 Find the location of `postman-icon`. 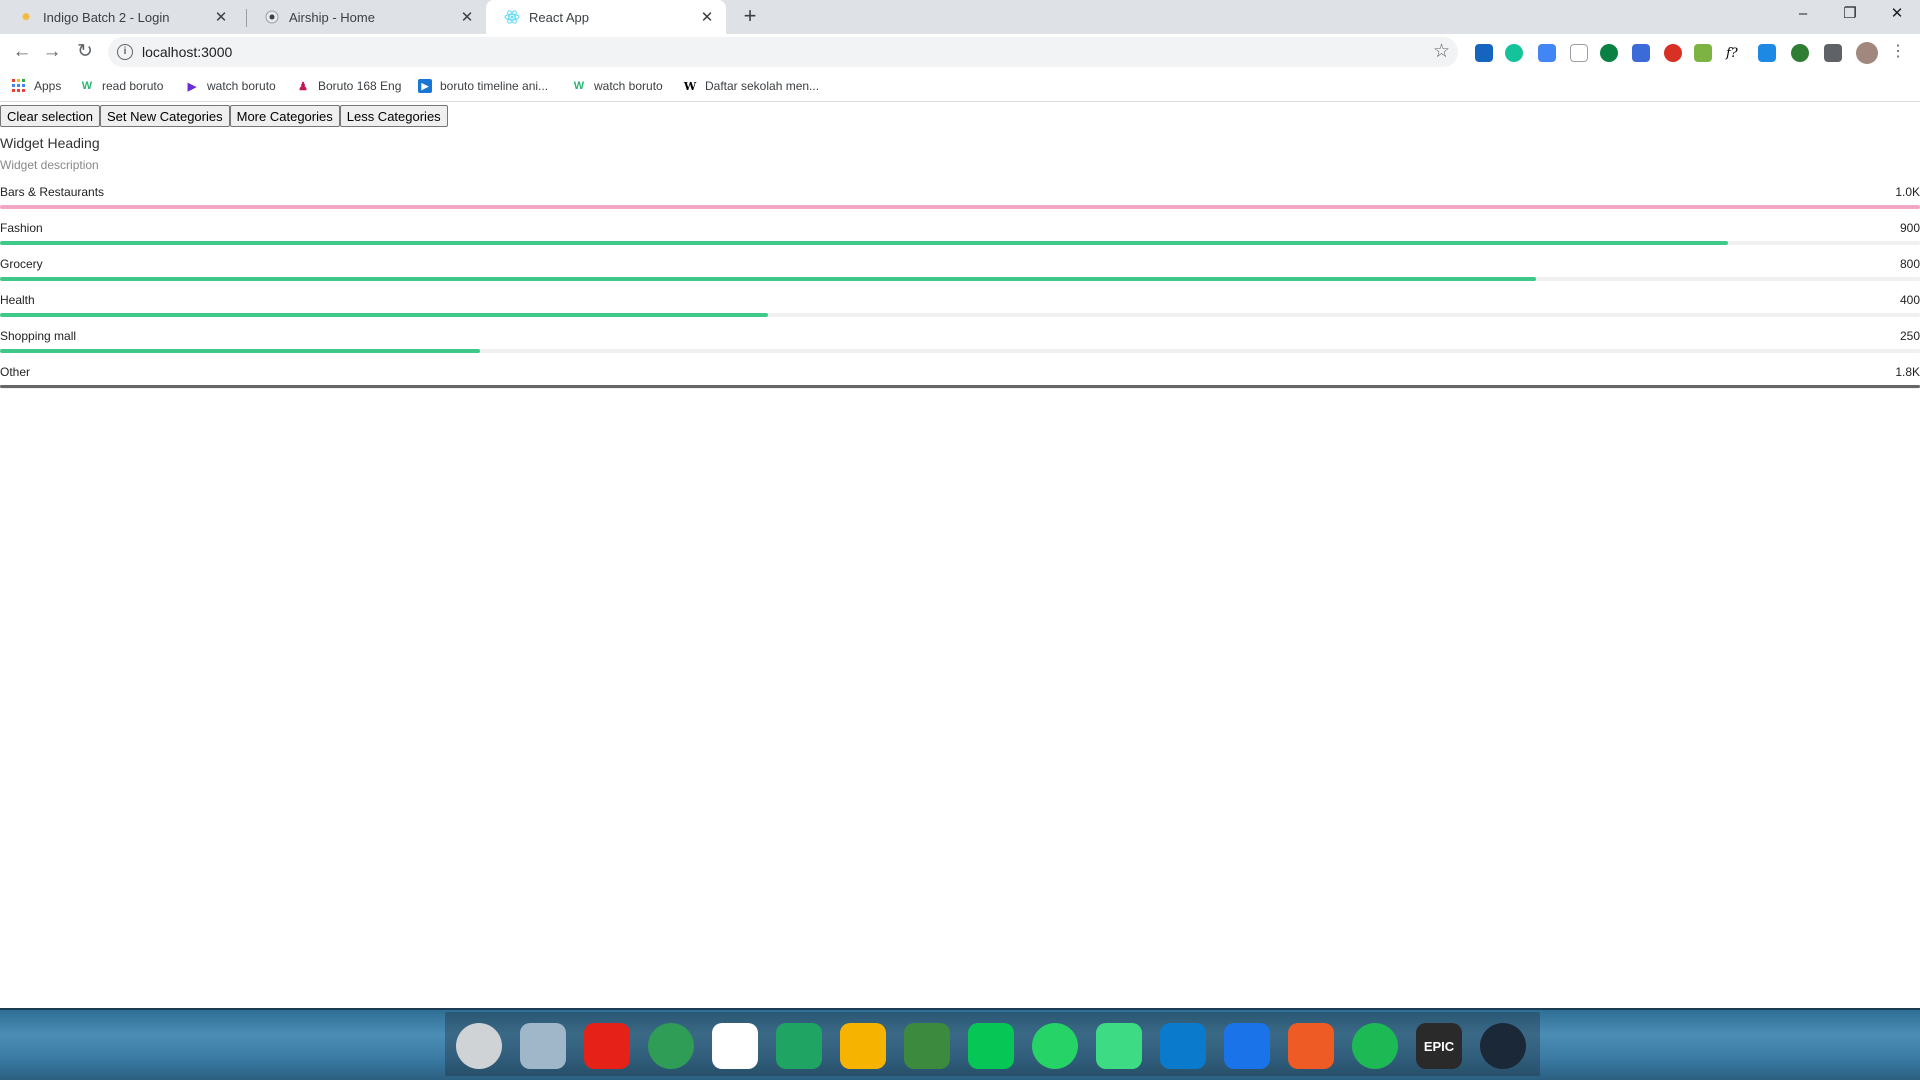

postman-icon is located at coordinates (1311, 1046).